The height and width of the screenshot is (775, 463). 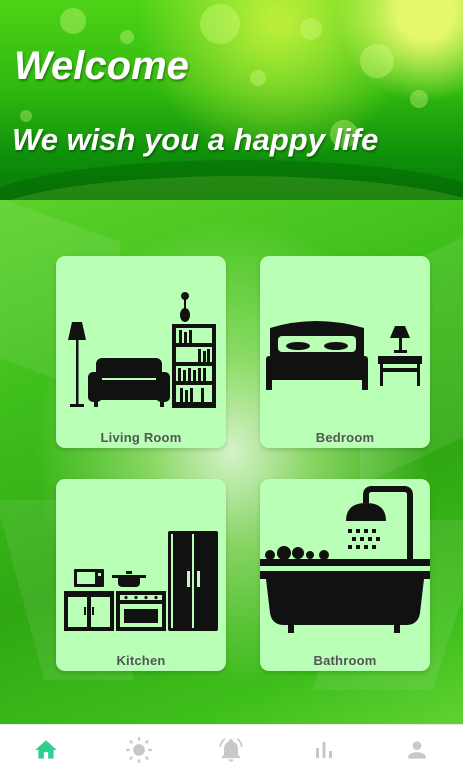 I want to click on bottom-navigation, so click(x=231, y=749).